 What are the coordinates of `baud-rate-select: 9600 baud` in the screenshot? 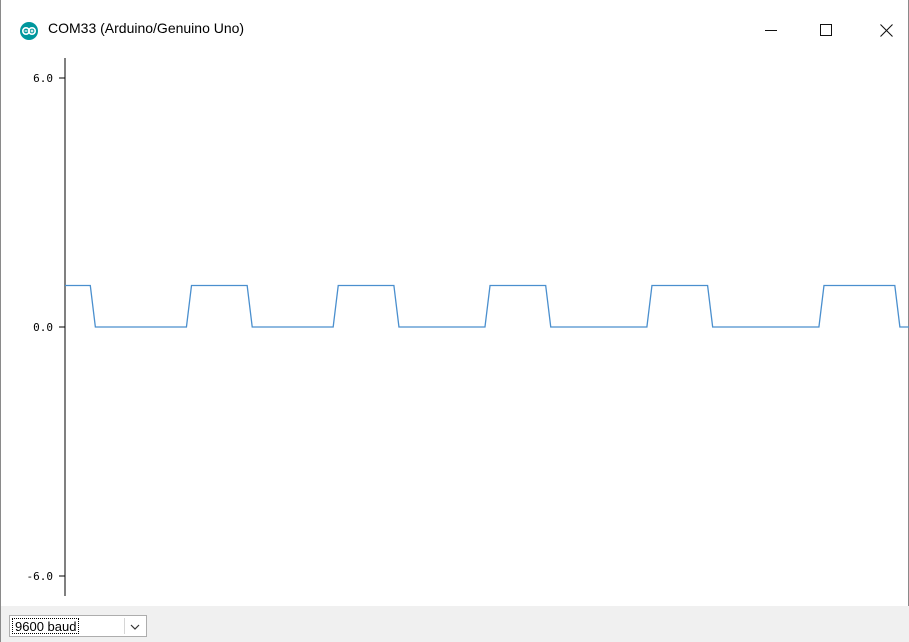 It's located at (78, 626).